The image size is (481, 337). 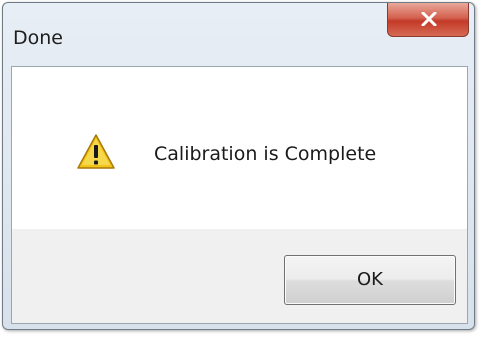 I want to click on close-button, so click(x=428, y=20).